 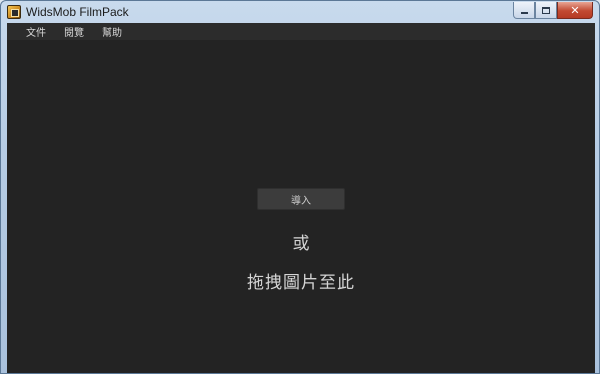 I want to click on window-controls: ✕, so click(x=553, y=10).